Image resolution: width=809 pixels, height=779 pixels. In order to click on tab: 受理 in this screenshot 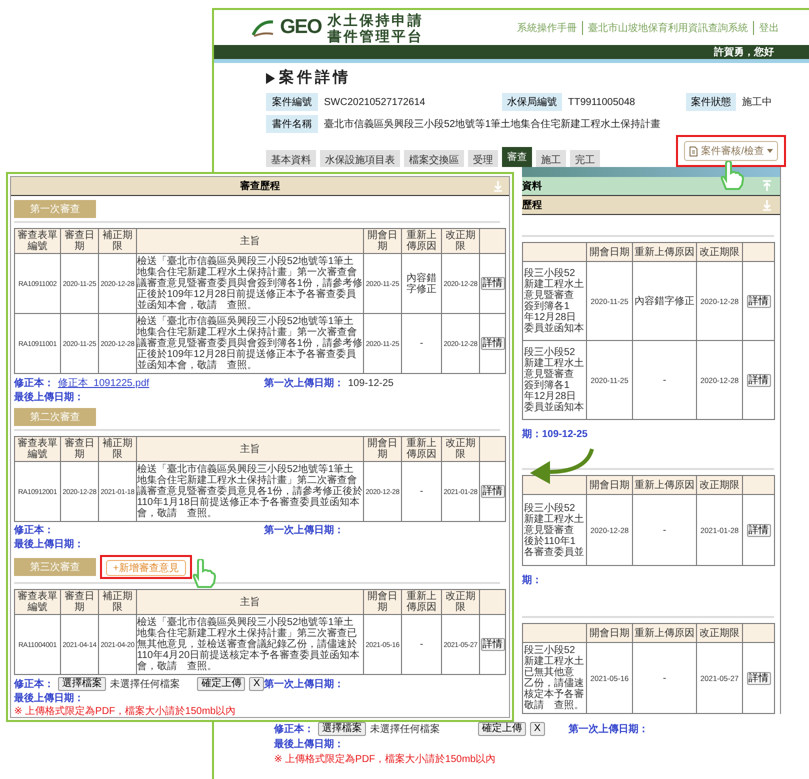, I will do `click(483, 158)`.